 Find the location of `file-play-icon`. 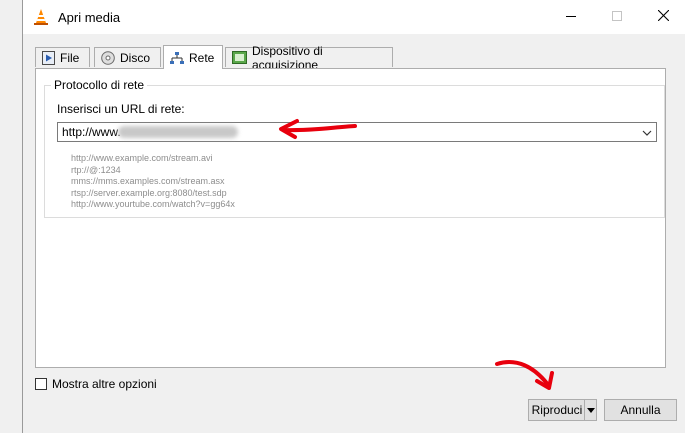

file-play-icon is located at coordinates (48, 57).